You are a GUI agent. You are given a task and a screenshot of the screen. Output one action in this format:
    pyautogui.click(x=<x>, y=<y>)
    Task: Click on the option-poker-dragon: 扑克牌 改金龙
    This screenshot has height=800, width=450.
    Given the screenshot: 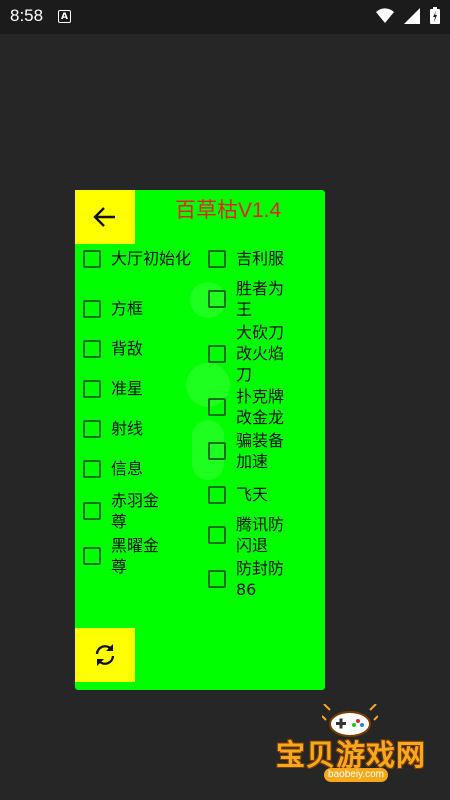 What is the action you would take?
    pyautogui.click(x=246, y=407)
    